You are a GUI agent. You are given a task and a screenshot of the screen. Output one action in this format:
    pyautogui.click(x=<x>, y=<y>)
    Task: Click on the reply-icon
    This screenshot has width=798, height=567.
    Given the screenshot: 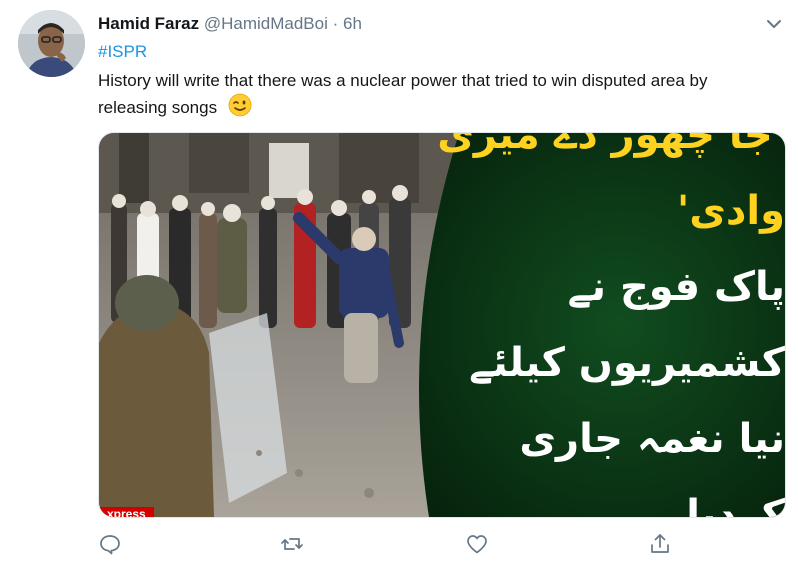 What is the action you would take?
    pyautogui.click(x=110, y=544)
    